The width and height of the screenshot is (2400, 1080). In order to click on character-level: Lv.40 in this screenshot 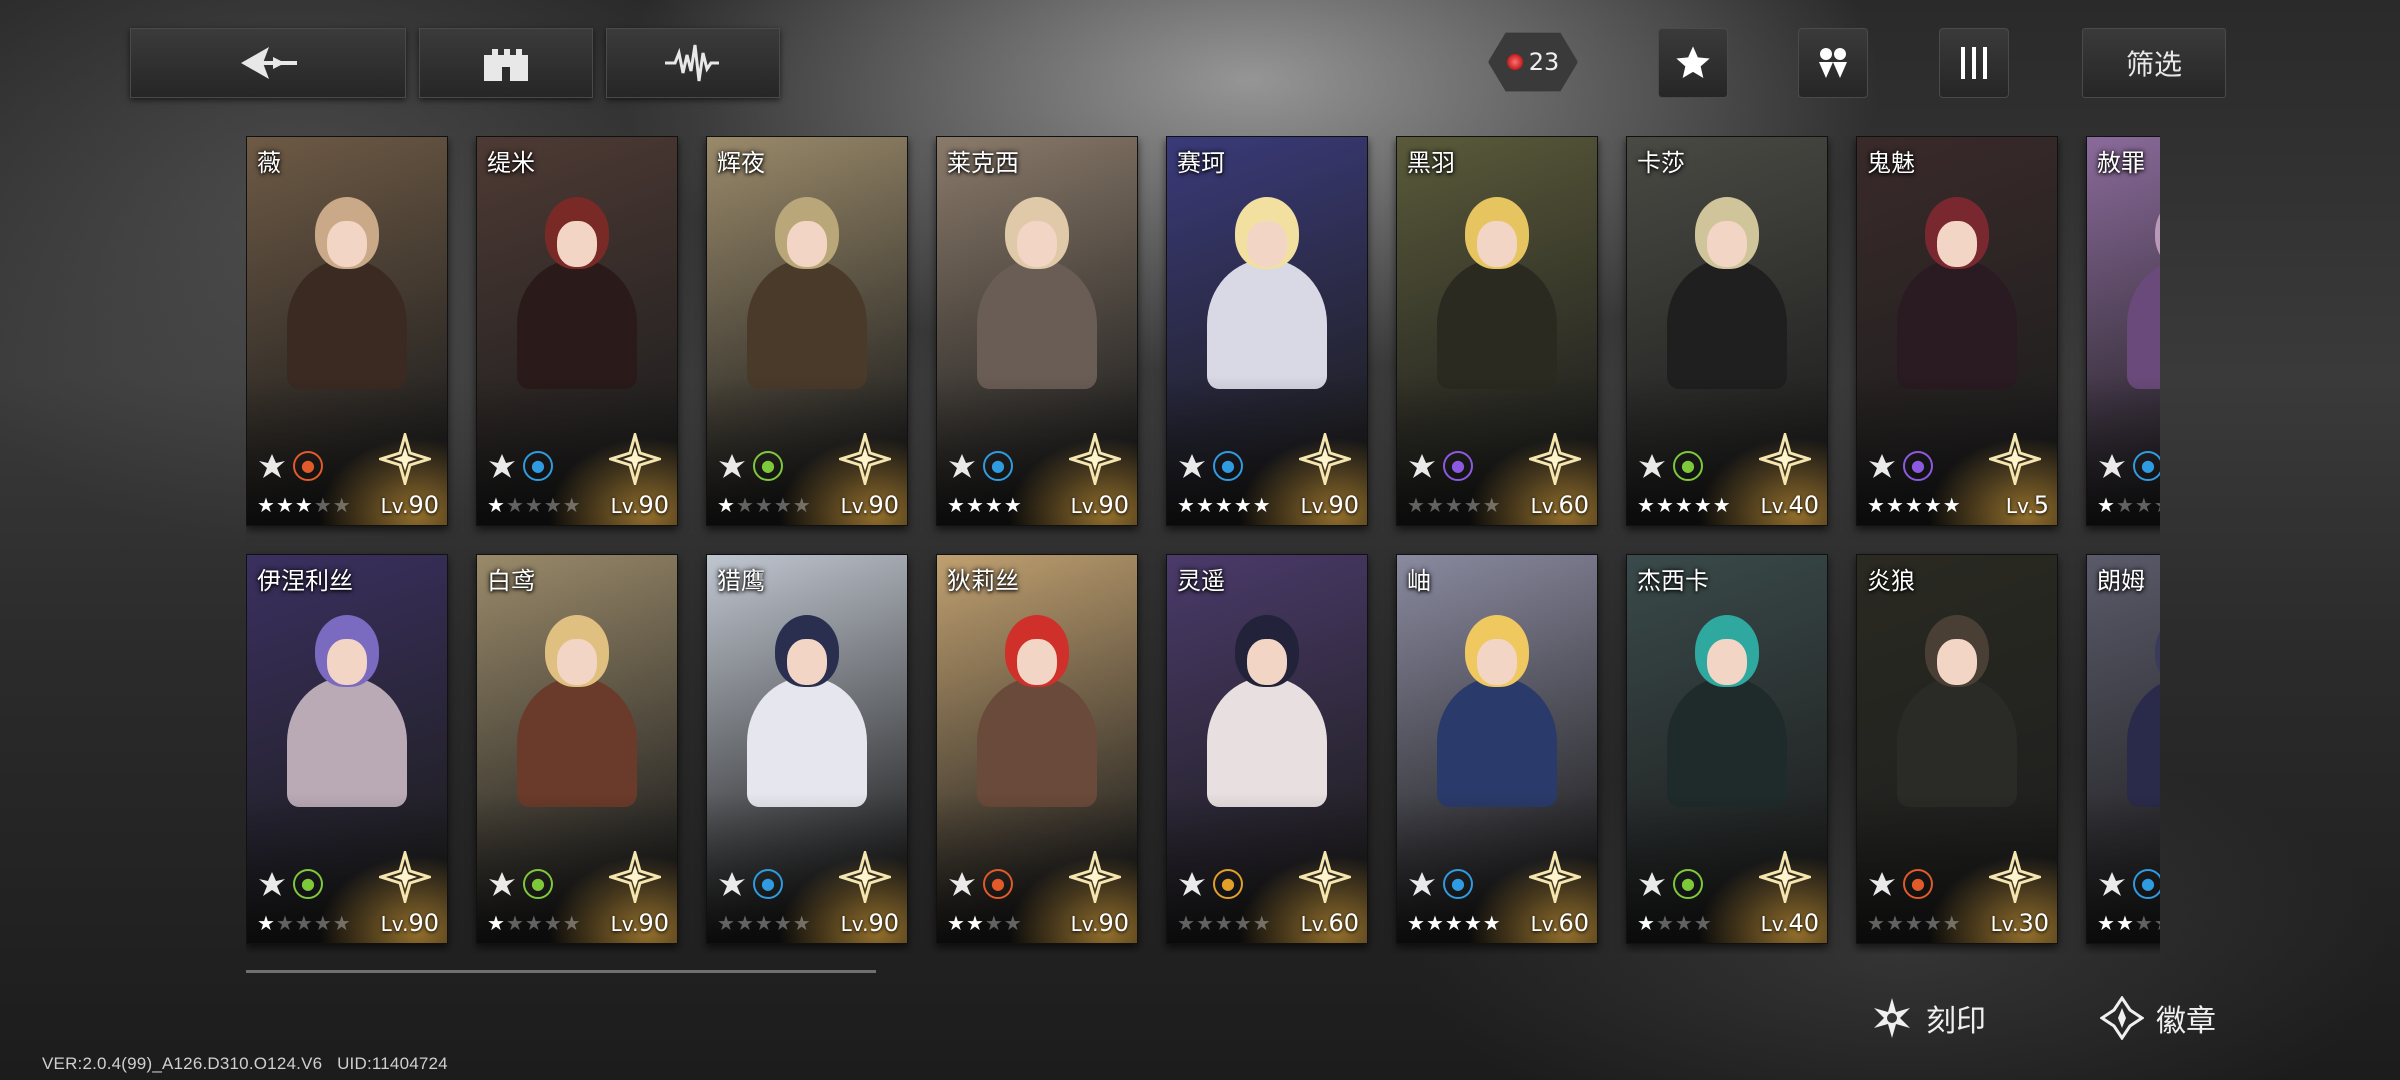, I will do `click(1789, 923)`.